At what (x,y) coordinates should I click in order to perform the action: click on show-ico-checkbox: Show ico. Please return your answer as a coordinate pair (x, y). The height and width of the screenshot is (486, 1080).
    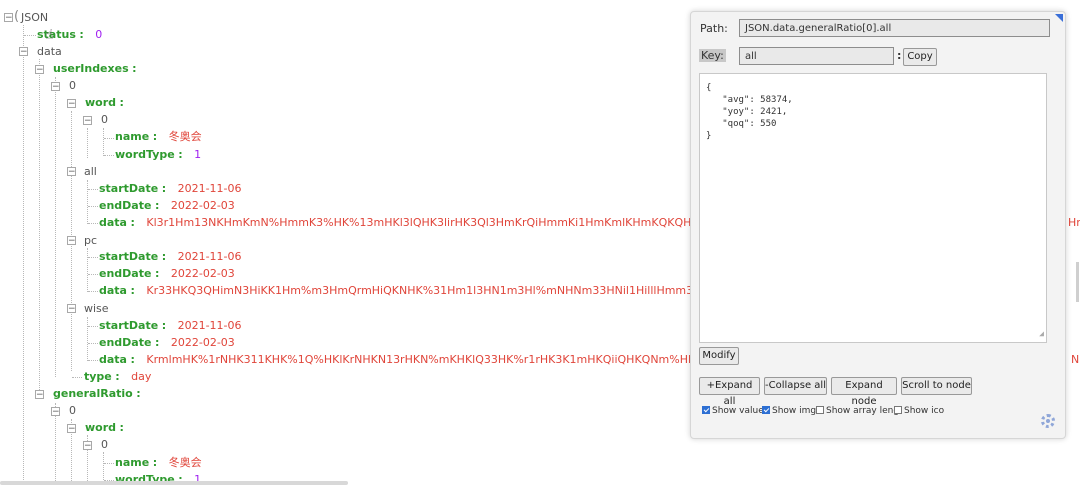
    Looking at the image, I should click on (919, 411).